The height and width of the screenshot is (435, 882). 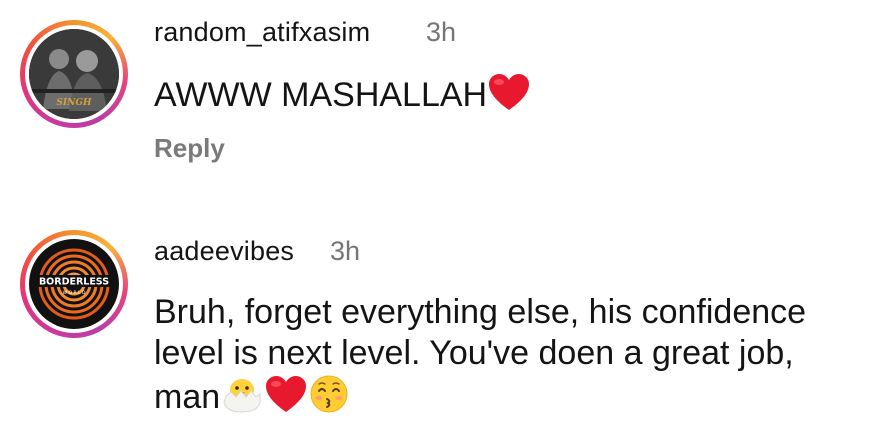 I want to click on comment-text-line-last: man, so click(x=252, y=396).